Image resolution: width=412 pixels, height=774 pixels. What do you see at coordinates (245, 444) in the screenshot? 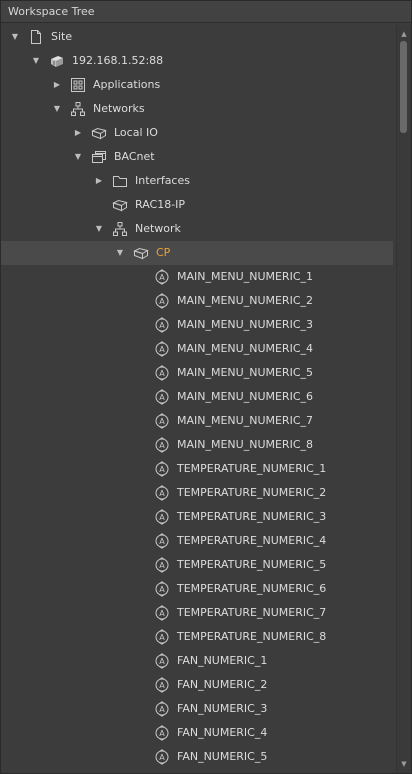
I see `tree-node-label: MAIN_MENU_NUMERIC_8` at bounding box center [245, 444].